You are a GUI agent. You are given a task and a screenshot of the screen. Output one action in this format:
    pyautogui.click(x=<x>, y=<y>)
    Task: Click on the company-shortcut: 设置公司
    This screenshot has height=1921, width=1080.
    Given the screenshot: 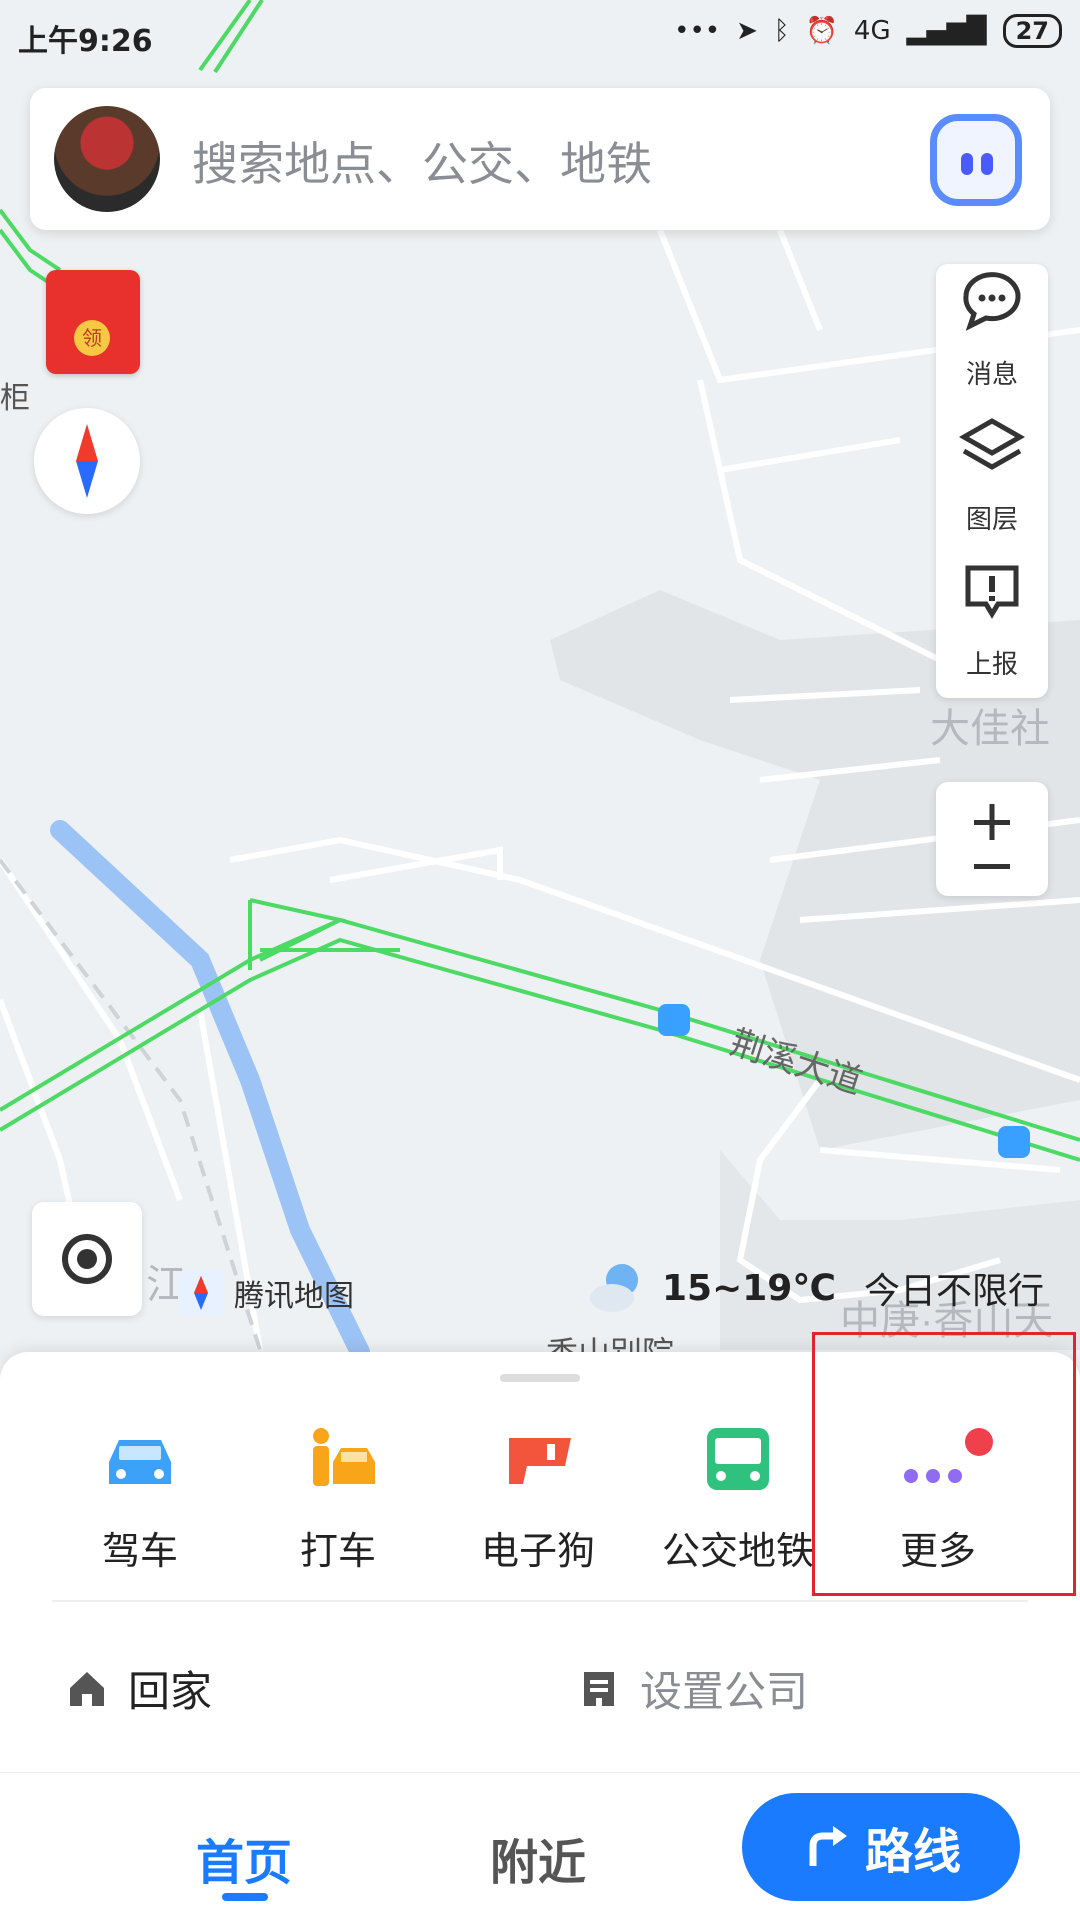 What is the action you would take?
    pyautogui.click(x=693, y=1688)
    